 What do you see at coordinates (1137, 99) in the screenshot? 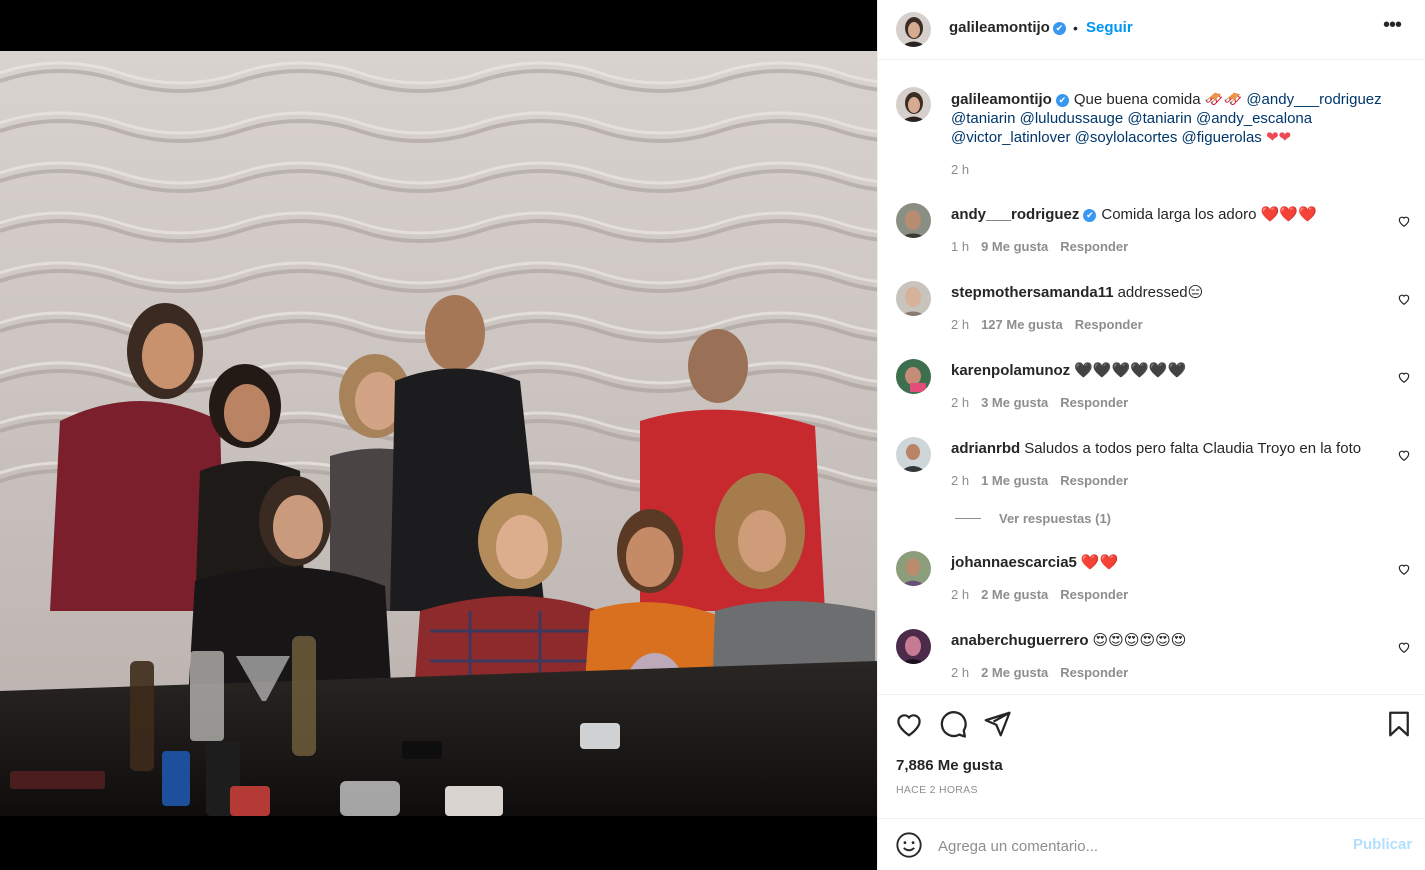
I see `caption-text: Que buena comida` at bounding box center [1137, 99].